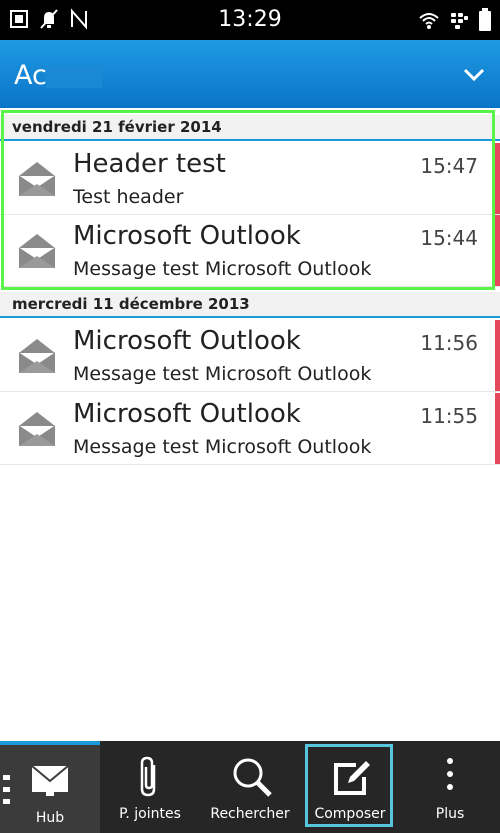 The image size is (500, 833). I want to click on account-title: Ac, so click(30, 75).